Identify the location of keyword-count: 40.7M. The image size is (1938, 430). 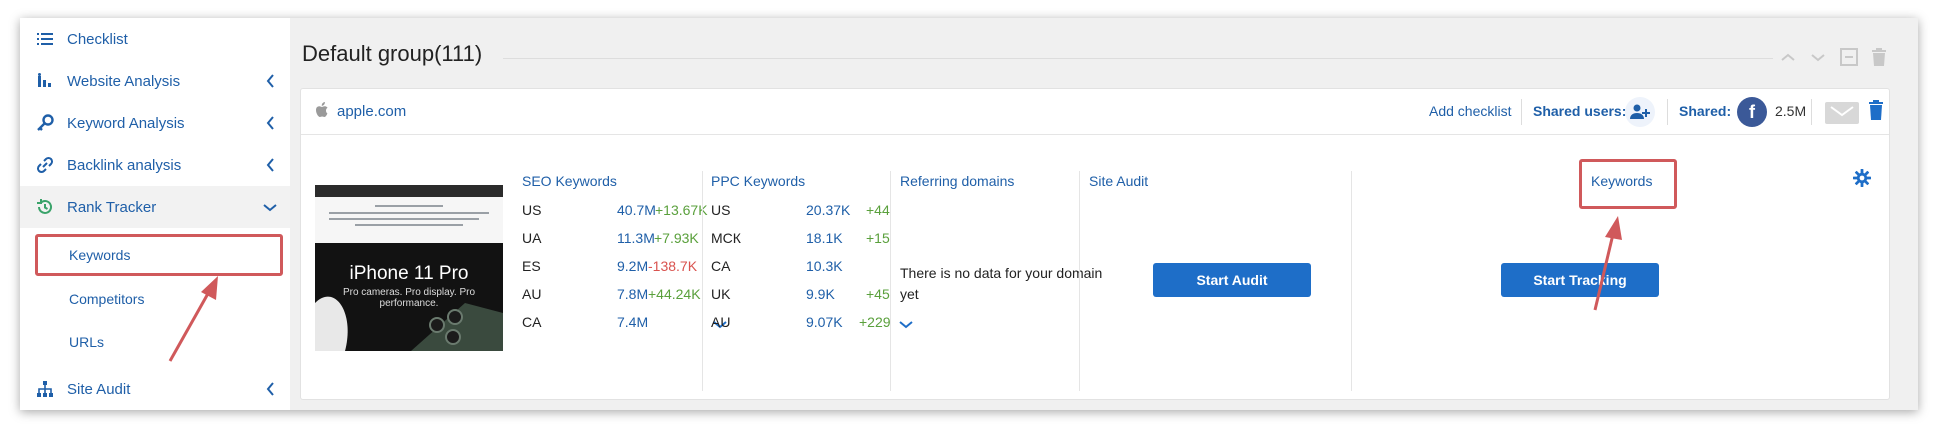
(636, 210).